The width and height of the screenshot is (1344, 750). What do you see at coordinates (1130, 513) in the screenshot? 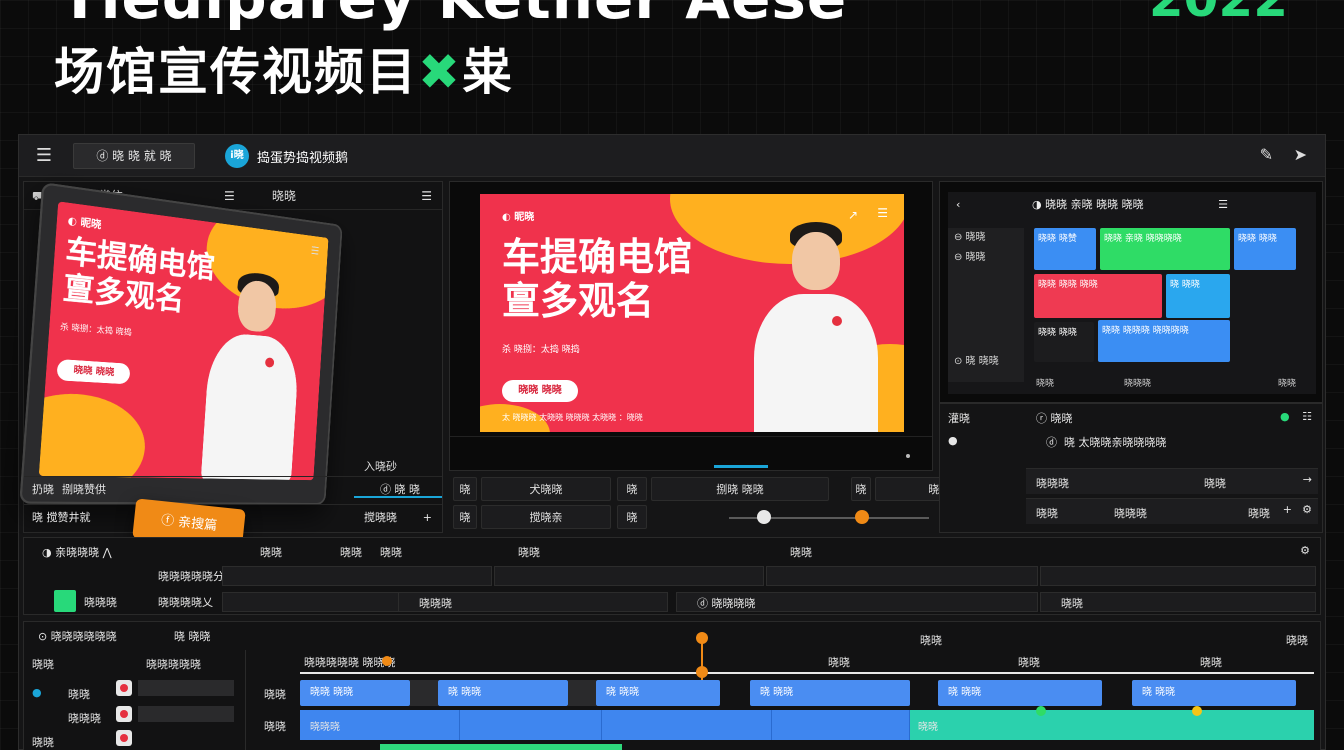
I see `prop-row-value: 晓晓晓` at bounding box center [1130, 513].